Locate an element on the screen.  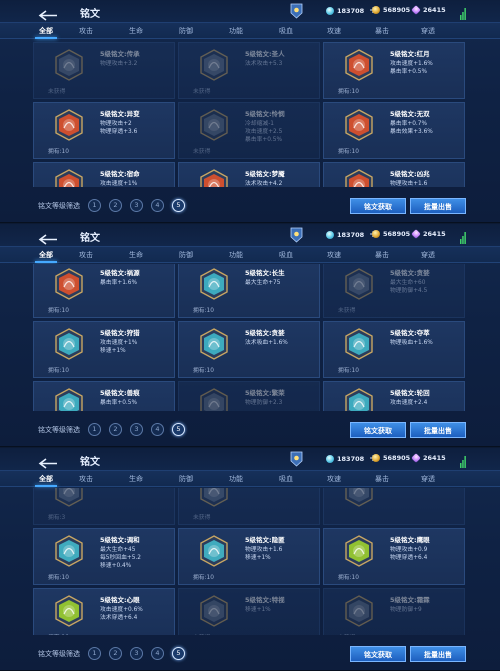
inscription-card: 5级铭文:狩猎 攻击速度+1% 移速+1% 拥有:10 is located at coordinates (104, 349).